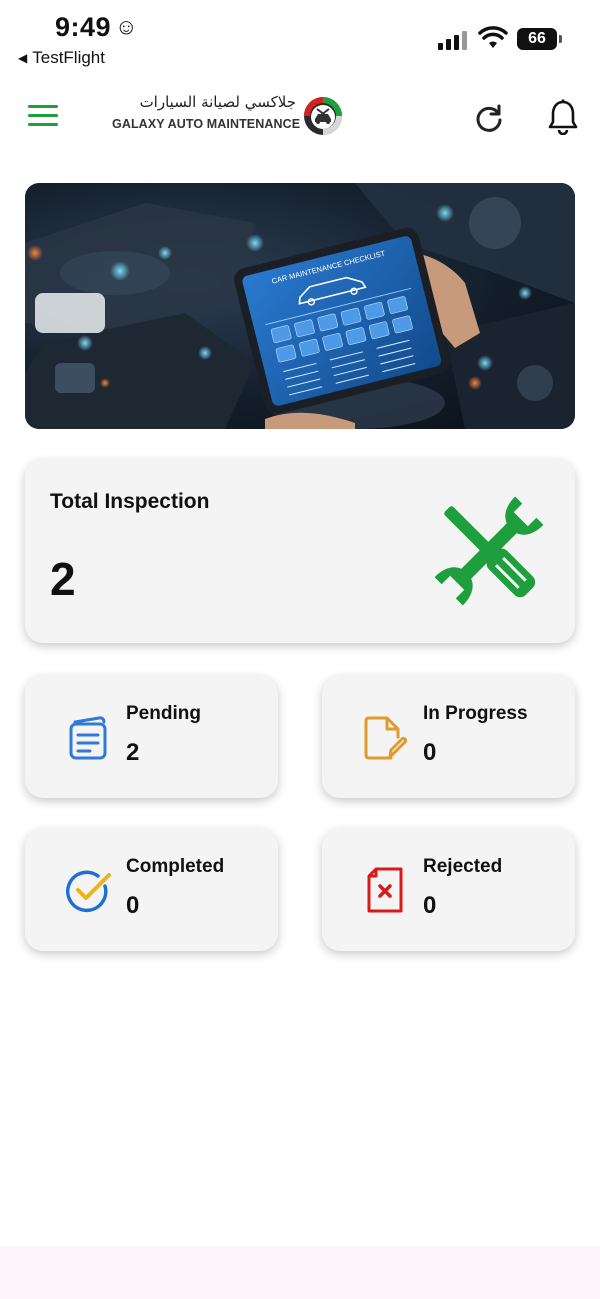 The image size is (600, 1299). I want to click on pending-count: 2, so click(133, 752).